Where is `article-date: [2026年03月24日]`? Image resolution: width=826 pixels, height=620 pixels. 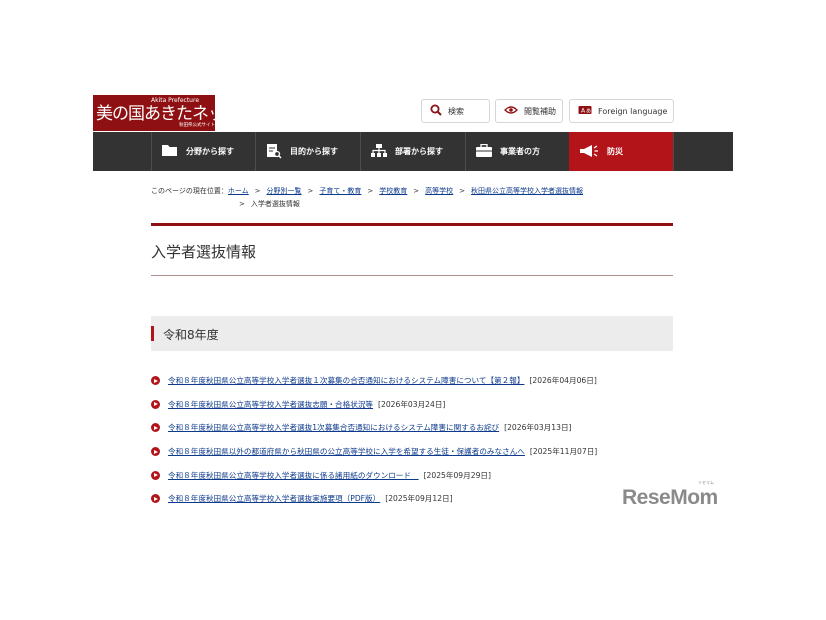
article-date: [2026年03月24日] is located at coordinates (412, 404).